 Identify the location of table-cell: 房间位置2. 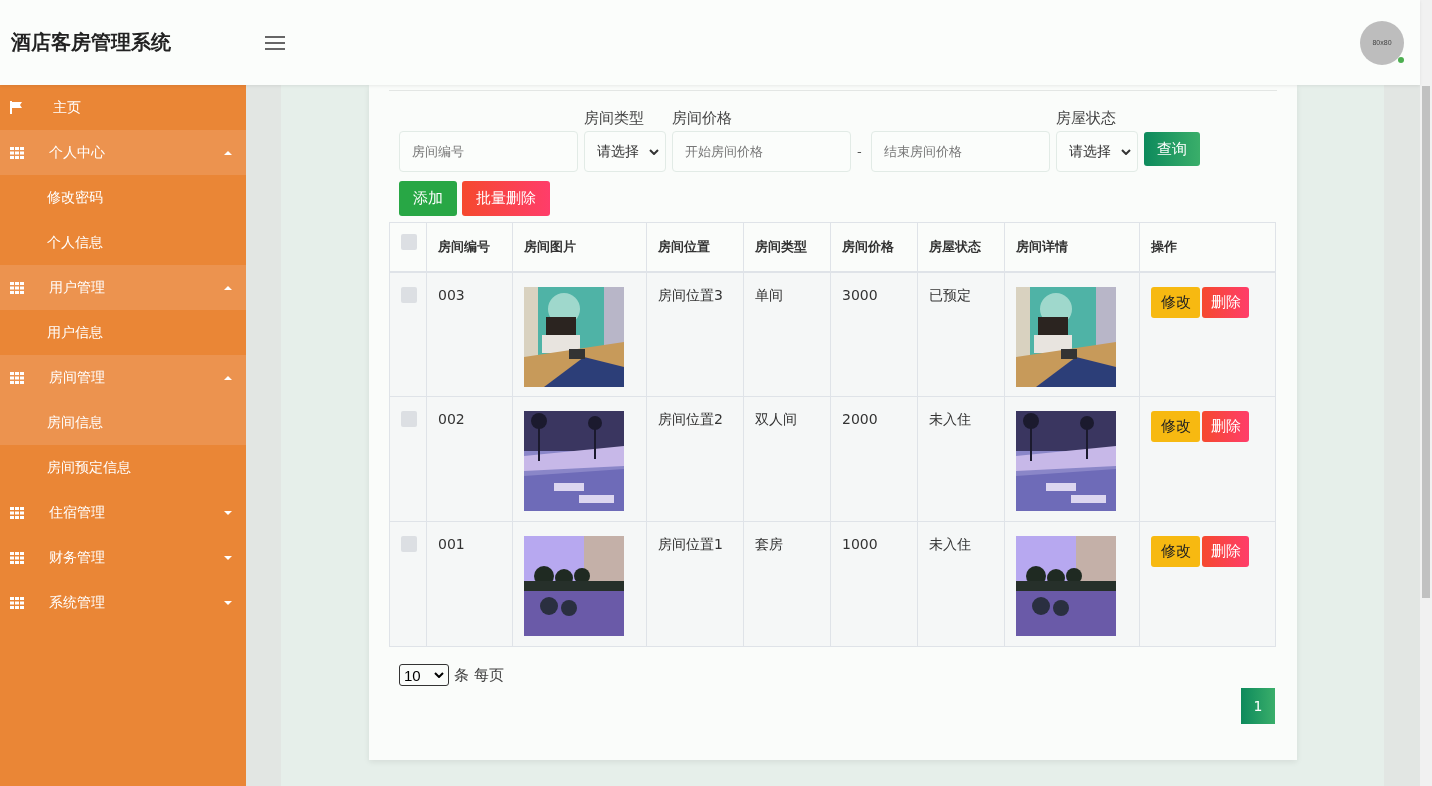
(695, 459).